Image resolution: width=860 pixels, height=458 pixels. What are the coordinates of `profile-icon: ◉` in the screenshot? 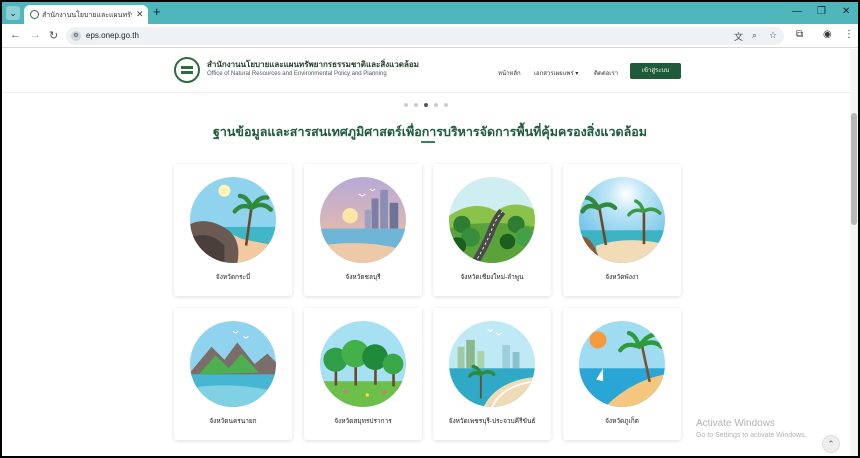 It's located at (827, 34).